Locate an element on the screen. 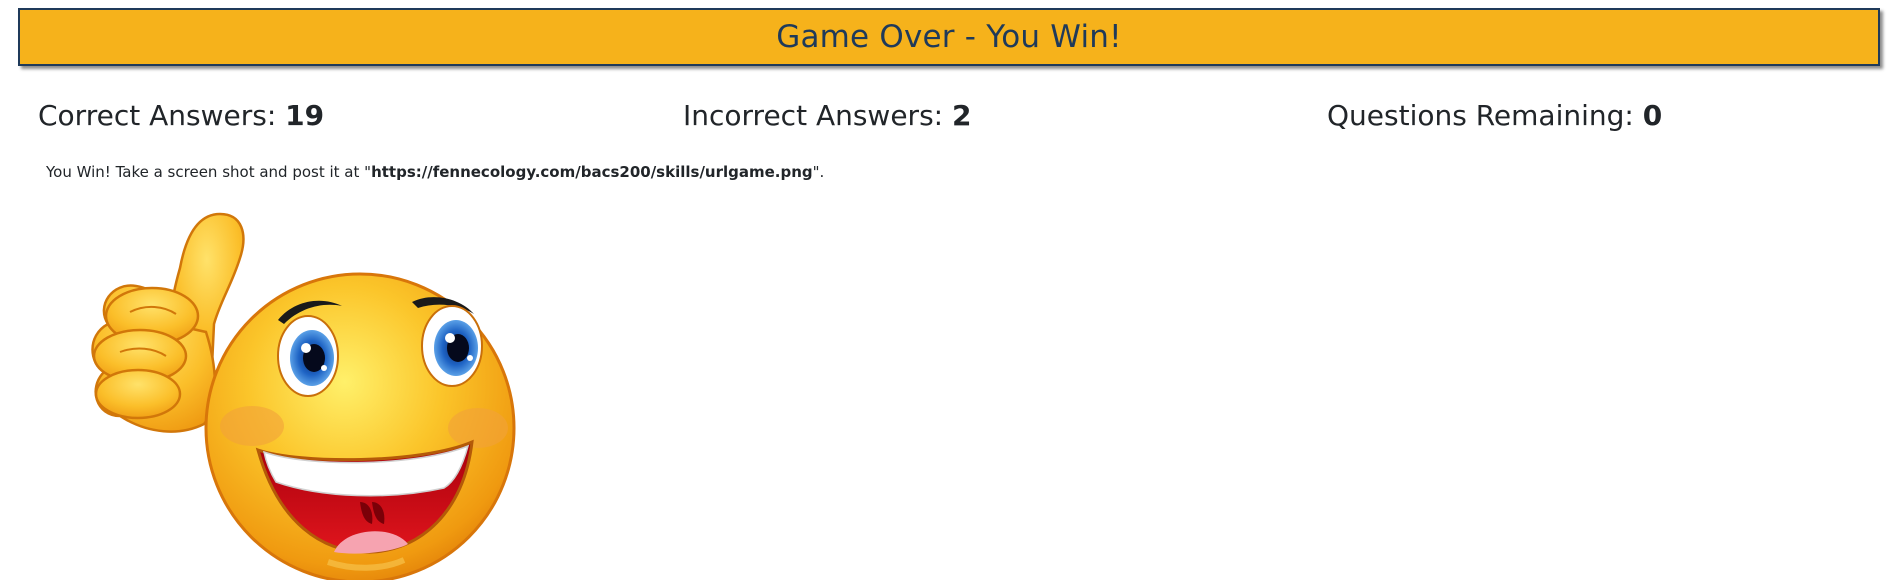  correct-answers-value: 19 is located at coordinates (305, 115).